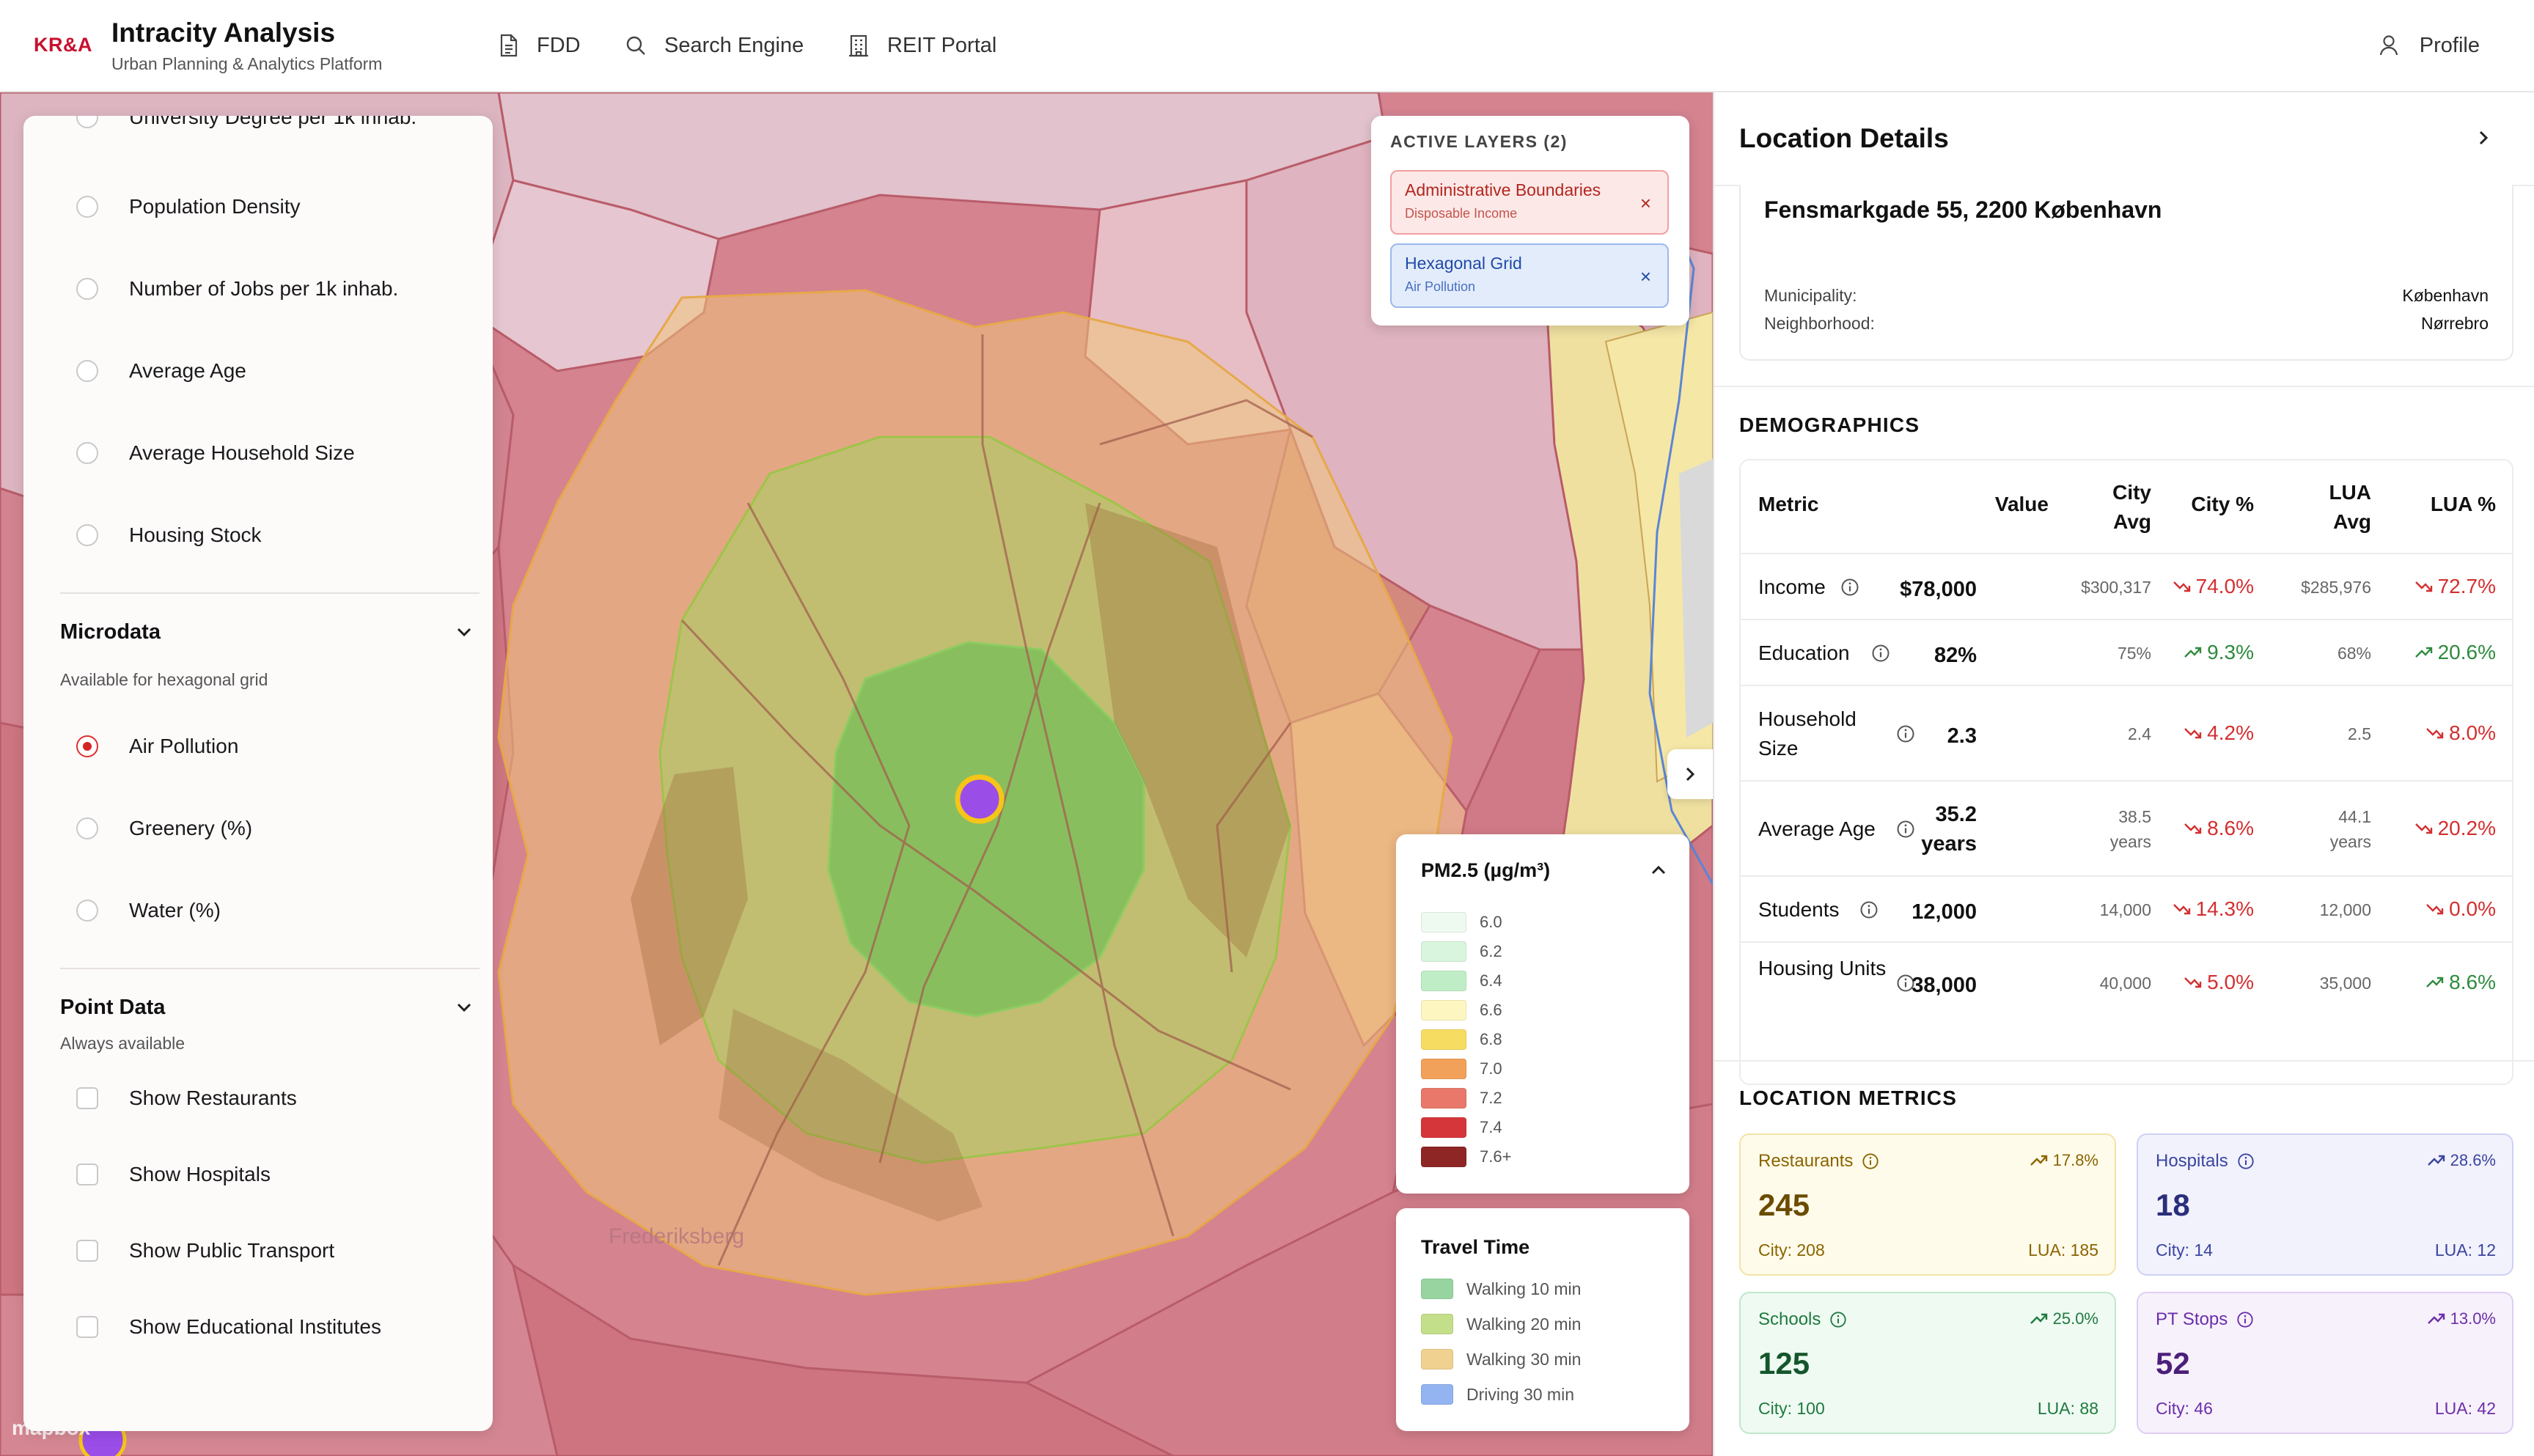 The image size is (2534, 1456). What do you see at coordinates (1690, 774) in the screenshot?
I see `panel-toggle-button` at bounding box center [1690, 774].